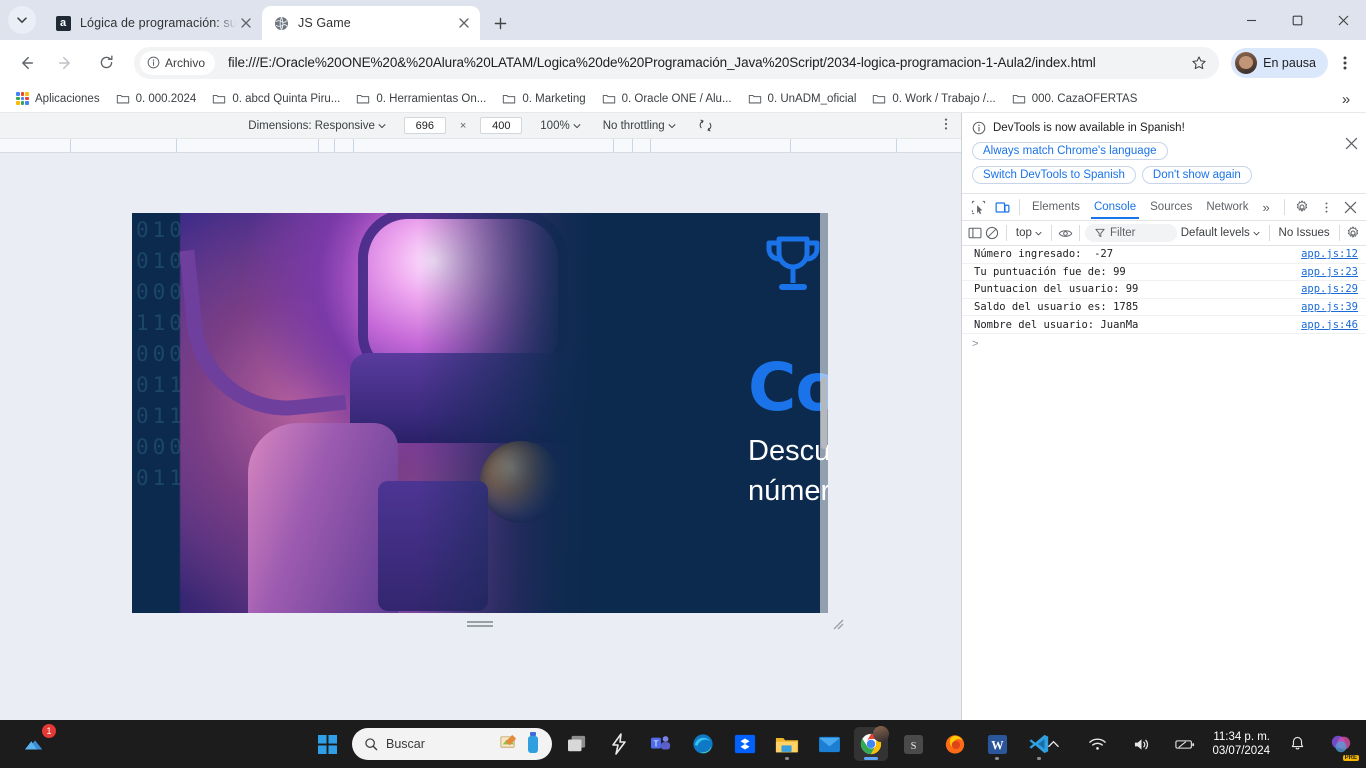 The width and height of the screenshot is (1366, 768). I want to click on dimensions-dropdown: Dimensions: Responsive, so click(317, 126).